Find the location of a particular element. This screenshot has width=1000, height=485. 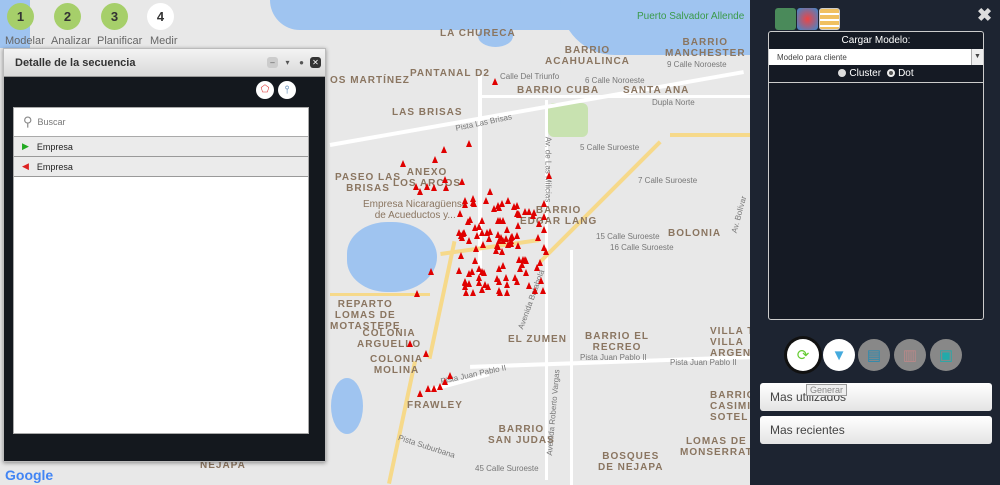

minimize-icon: – is located at coordinates (272, 62).